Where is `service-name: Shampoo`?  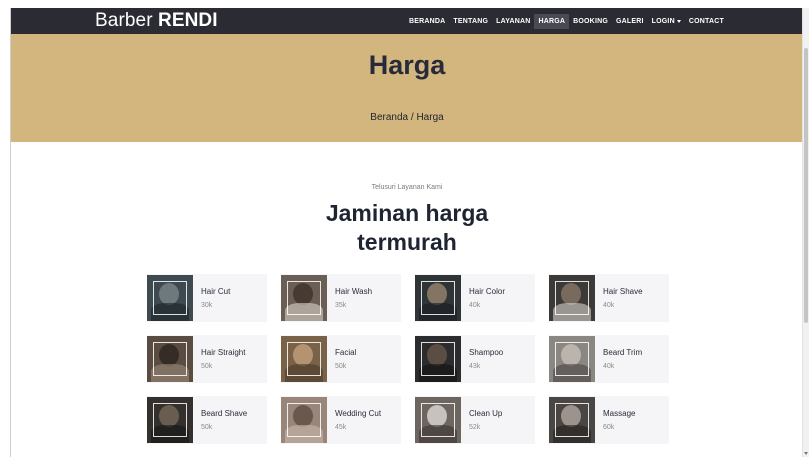 service-name: Shampoo is located at coordinates (486, 352).